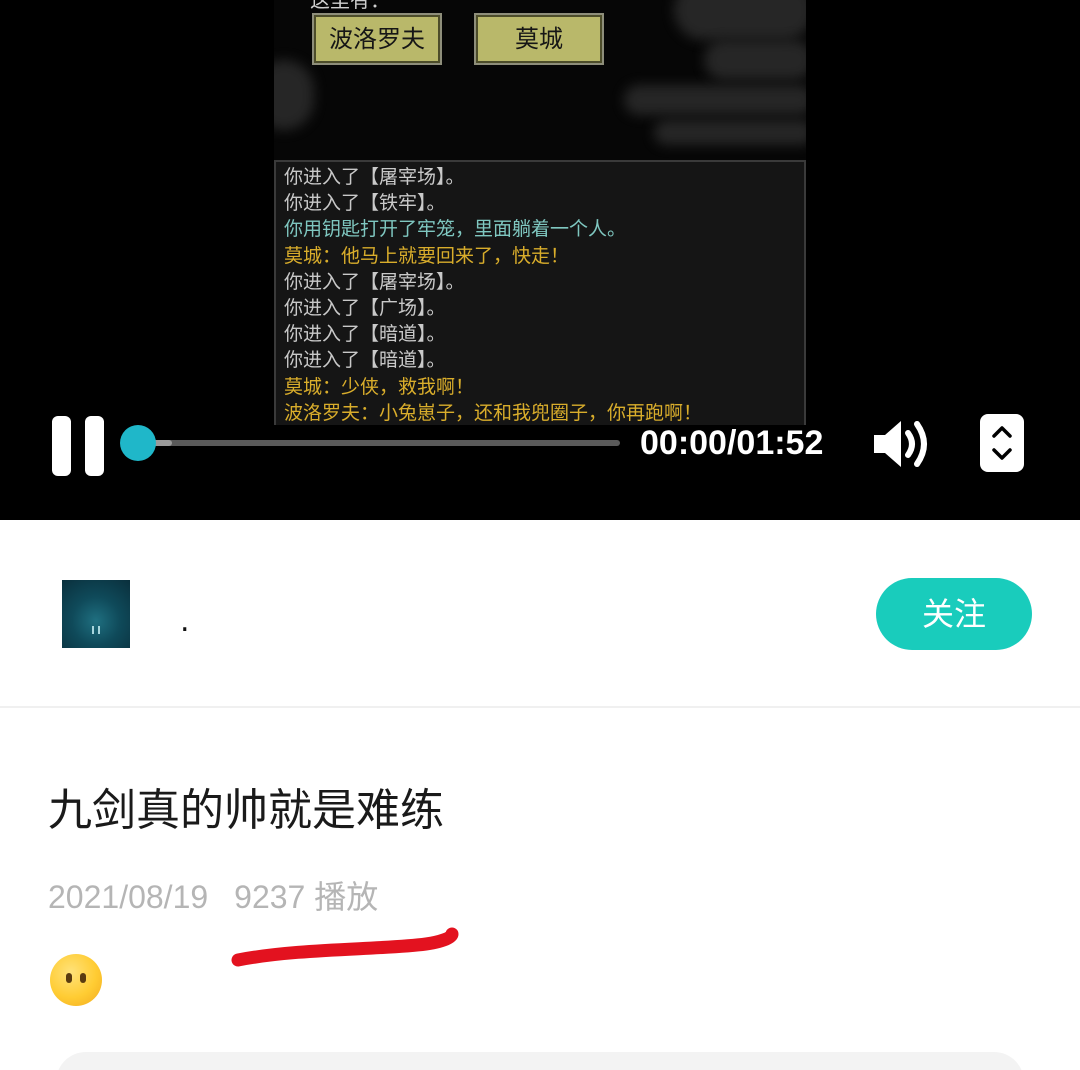 This screenshot has width=1080, height=1070. I want to click on log-line: 你用钥匙打开了牢笼，里面躺着一个人。, so click(455, 229).